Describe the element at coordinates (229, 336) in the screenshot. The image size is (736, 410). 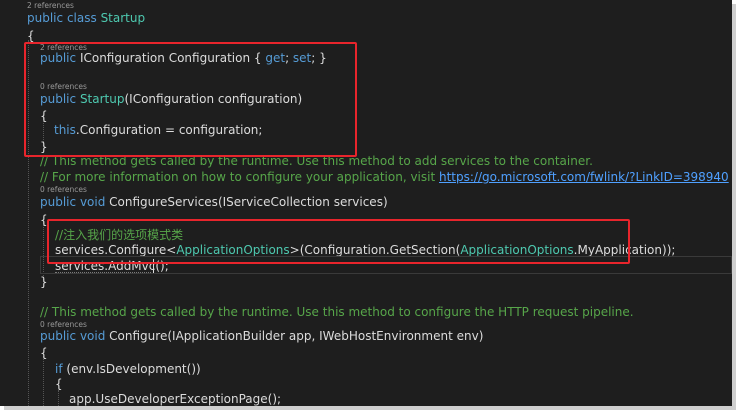
I see `type-name: IApplicationBuilder` at that location.